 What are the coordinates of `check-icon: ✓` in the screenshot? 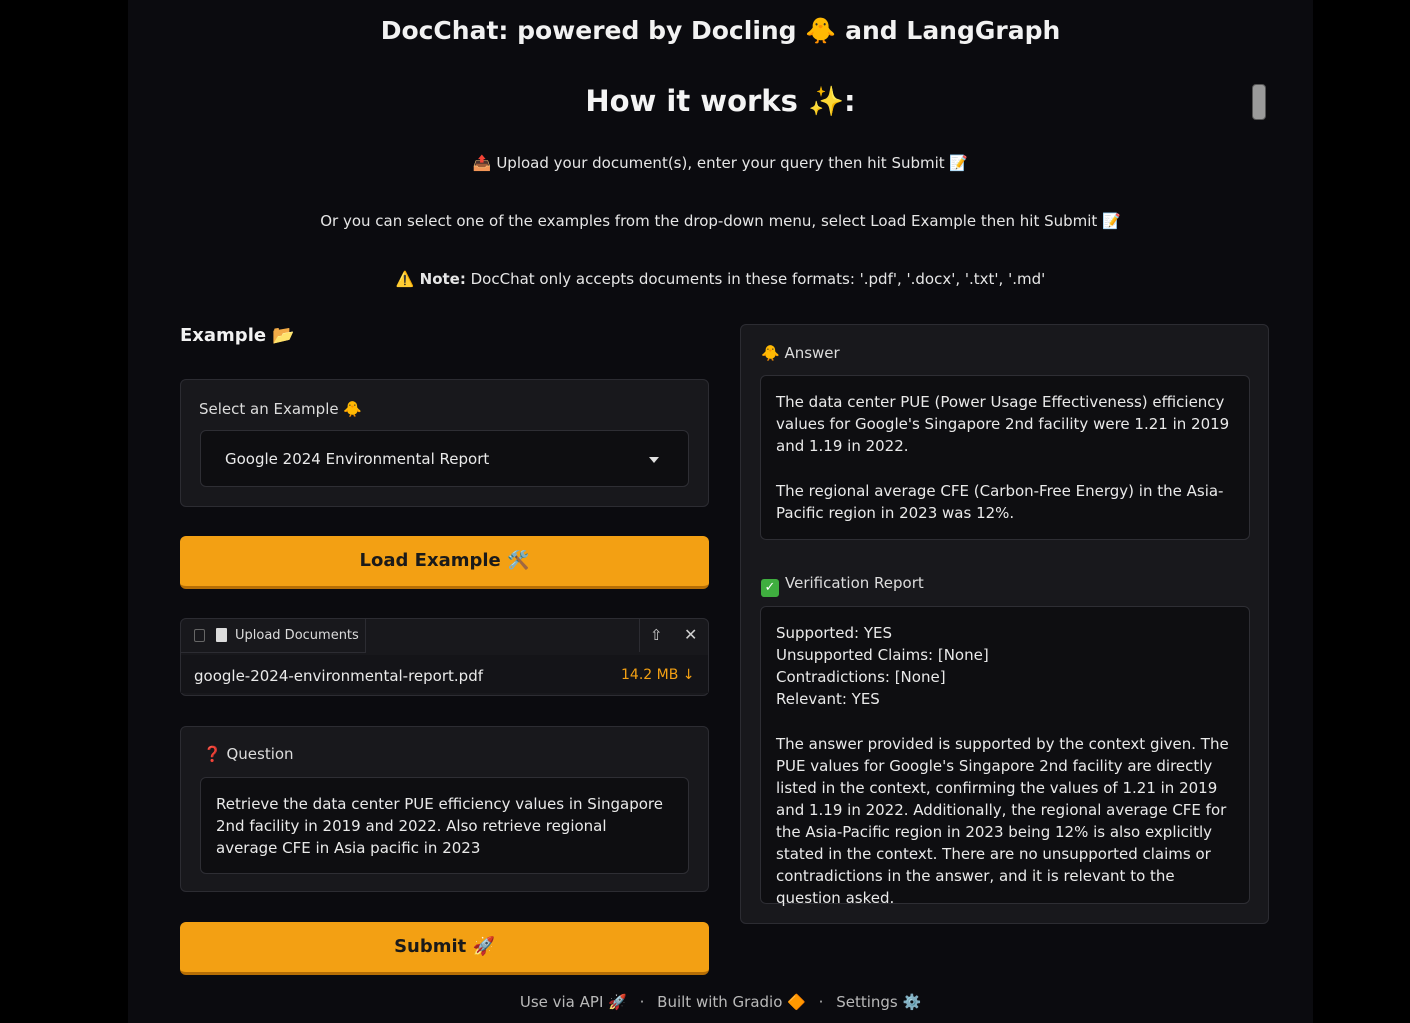 It's located at (770, 588).